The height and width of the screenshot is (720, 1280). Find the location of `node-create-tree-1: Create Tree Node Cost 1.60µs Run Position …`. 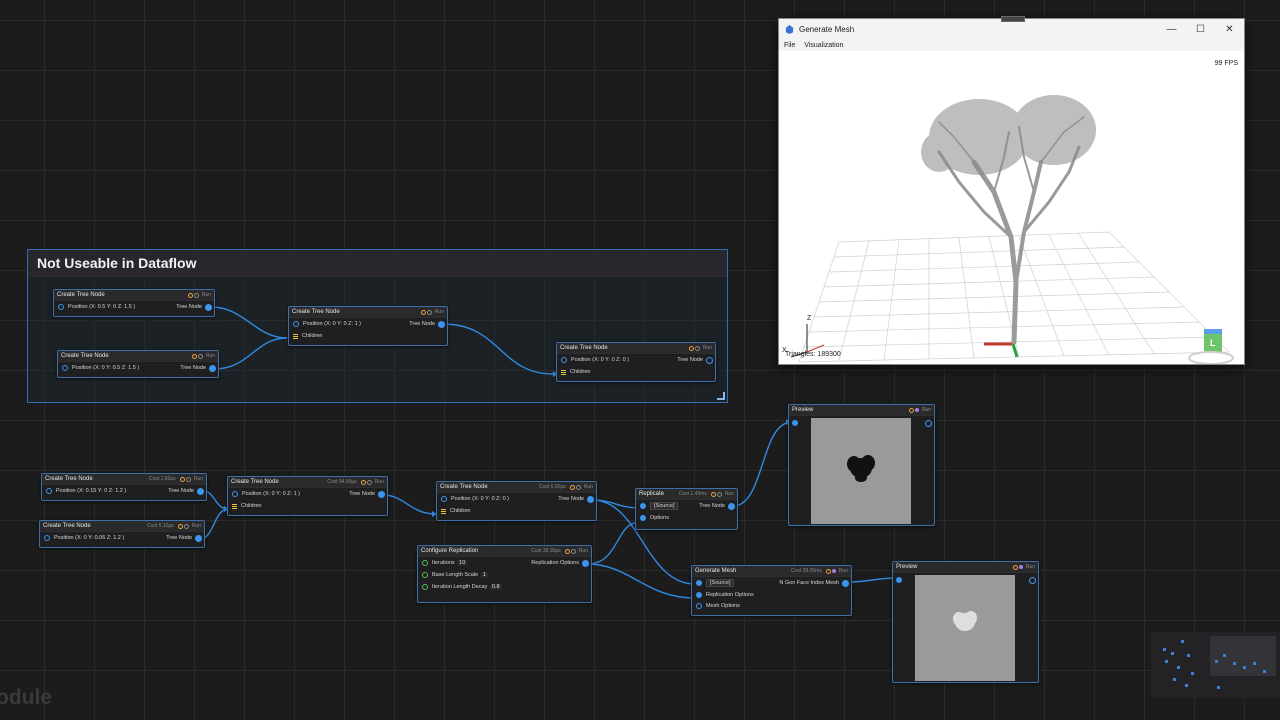

node-create-tree-1: Create Tree Node Cost 1.60µs Run Position … is located at coordinates (124, 487).